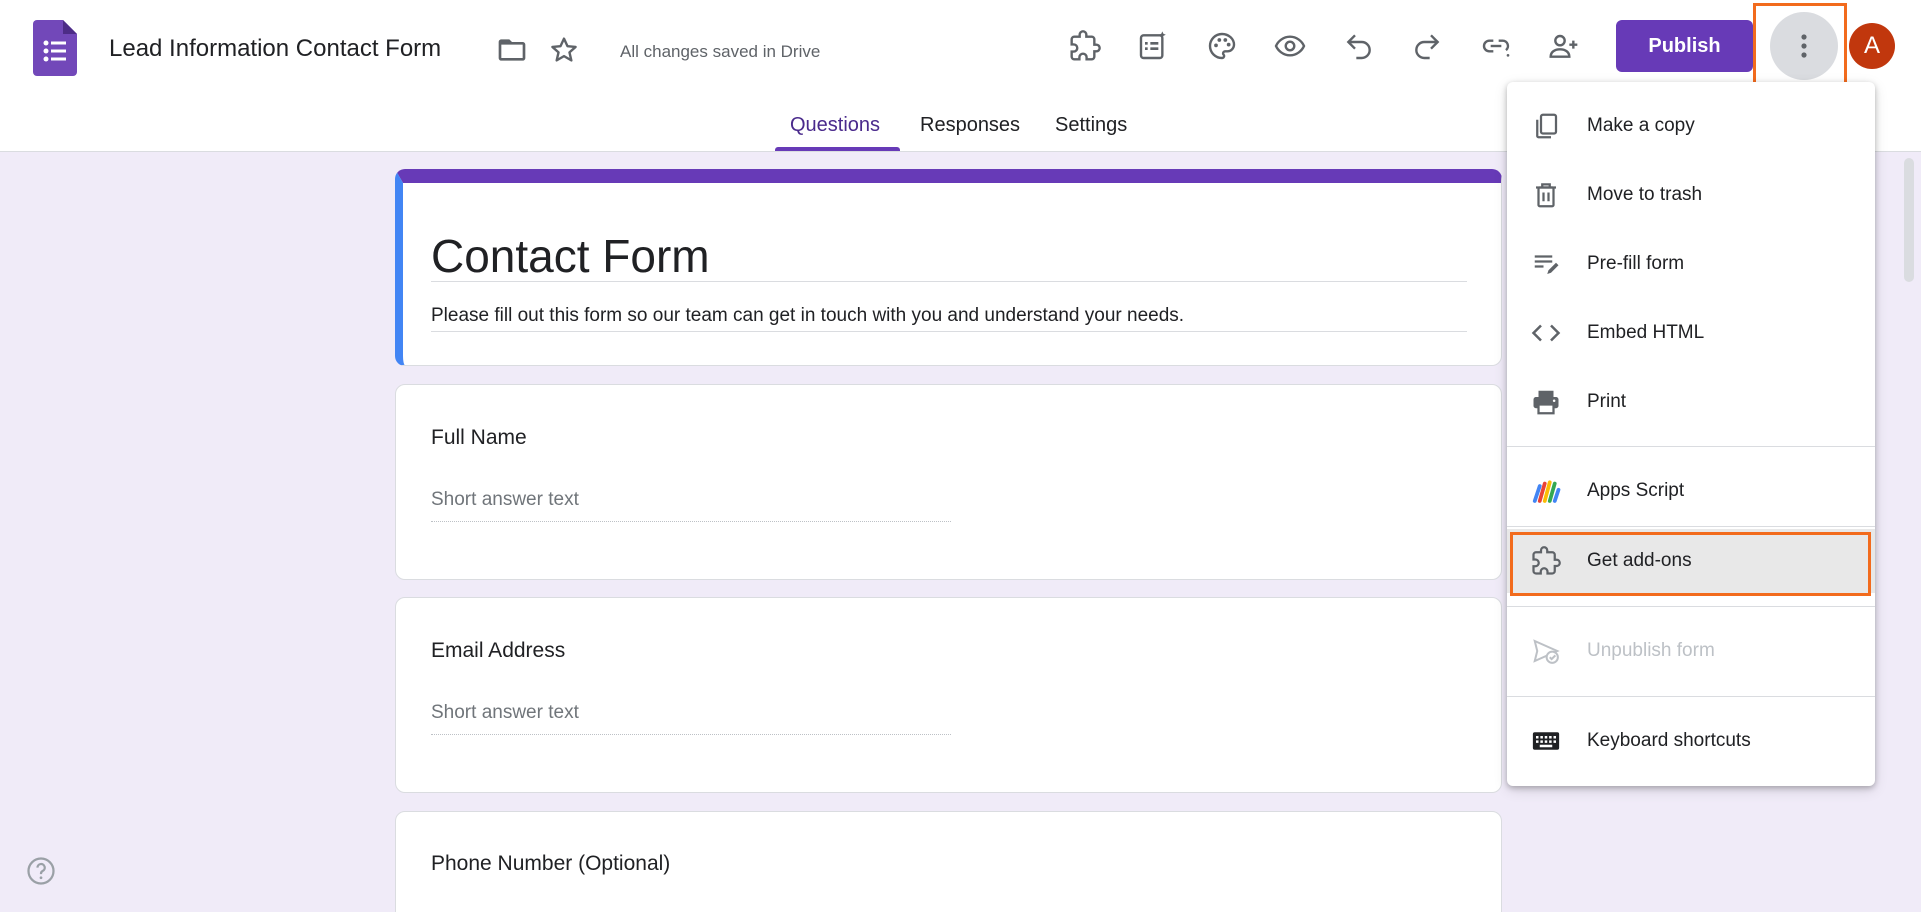 The width and height of the screenshot is (1921, 912). What do you see at coordinates (512, 50) in the screenshot?
I see `folder-icon` at bounding box center [512, 50].